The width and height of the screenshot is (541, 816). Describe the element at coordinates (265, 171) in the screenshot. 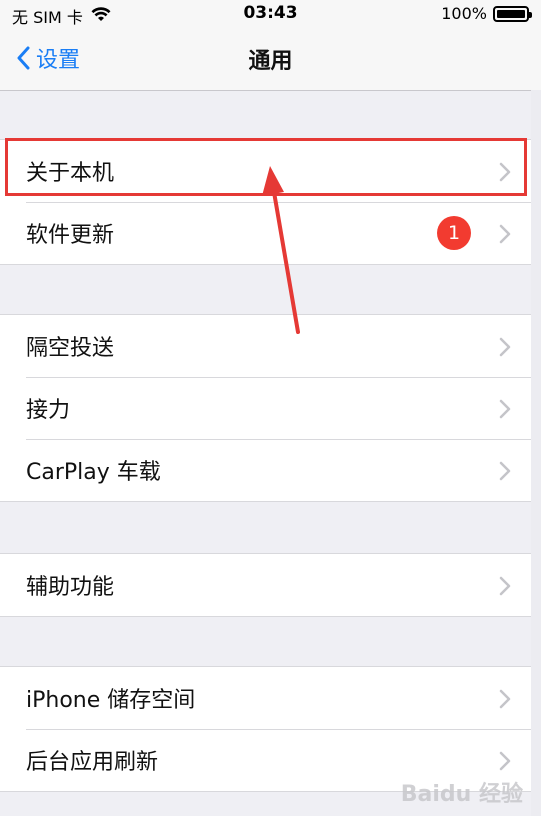

I see `row-about: 关于本机` at that location.